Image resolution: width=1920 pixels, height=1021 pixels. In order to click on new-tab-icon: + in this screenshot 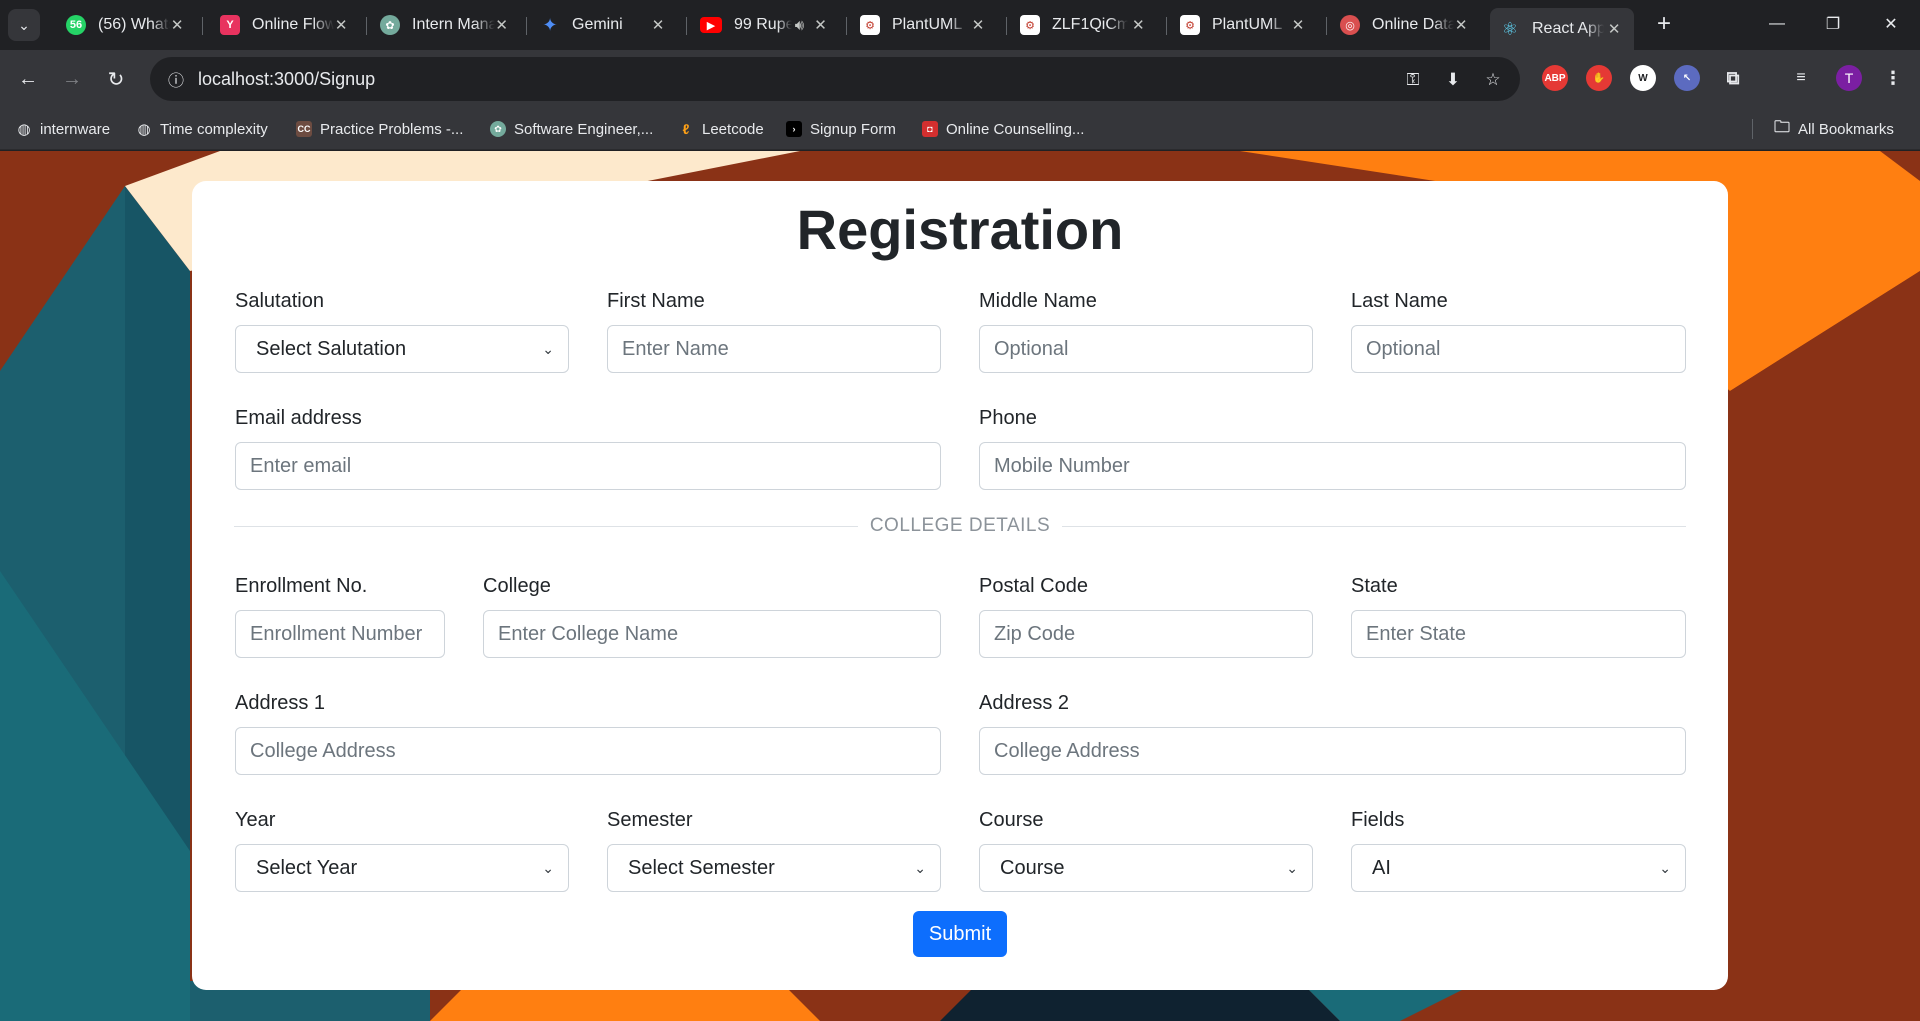, I will do `click(1664, 24)`.